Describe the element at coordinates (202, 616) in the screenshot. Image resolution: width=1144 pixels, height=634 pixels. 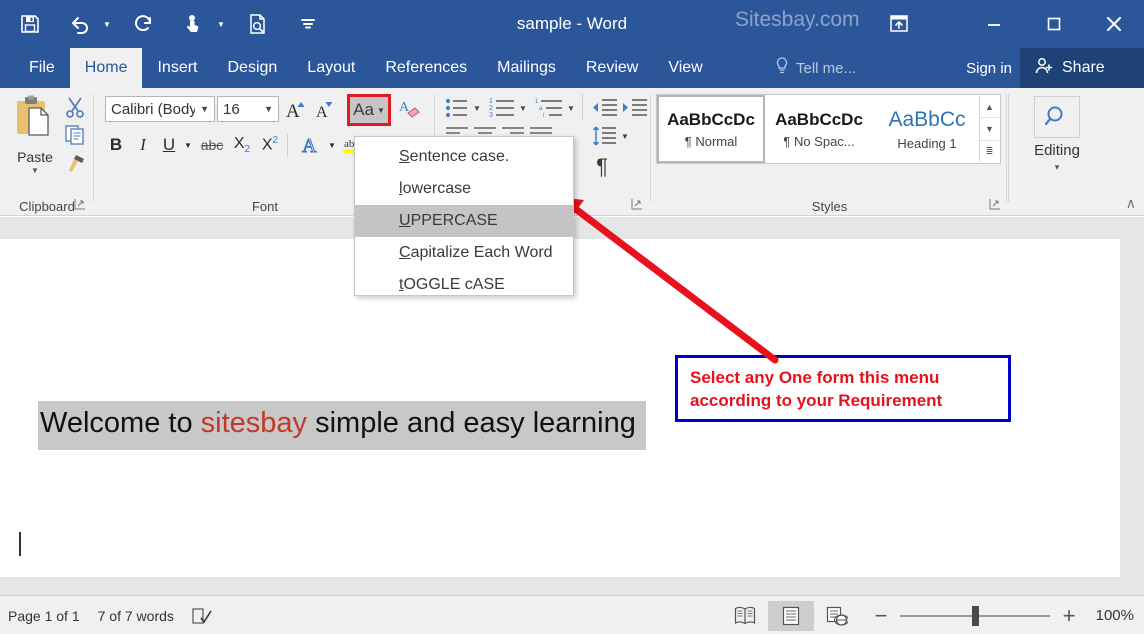
I see `proofing-status-icon` at that location.